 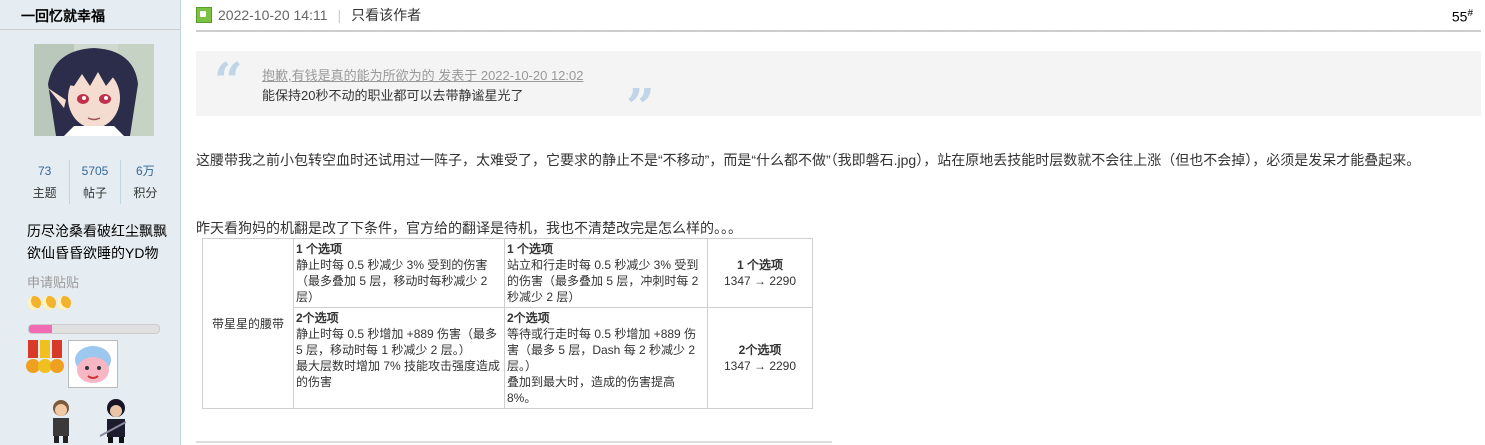 What do you see at coordinates (97, 231) in the screenshot?
I see `user-title-line-1: 历尽沧桑看破红尘飘飘` at bounding box center [97, 231].